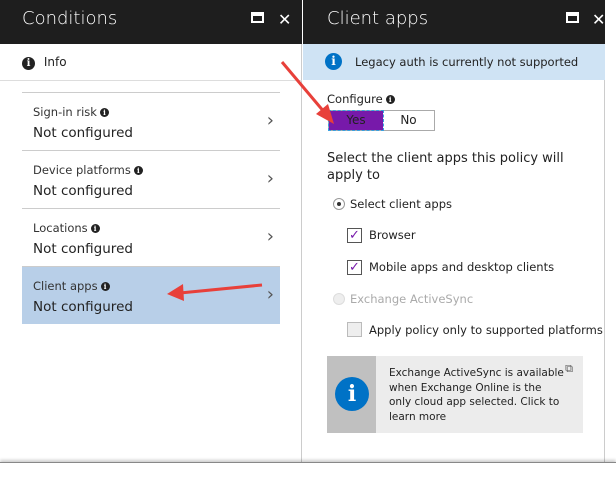  What do you see at coordinates (250, 181) in the screenshot?
I see `annotation-arrows` at bounding box center [250, 181].